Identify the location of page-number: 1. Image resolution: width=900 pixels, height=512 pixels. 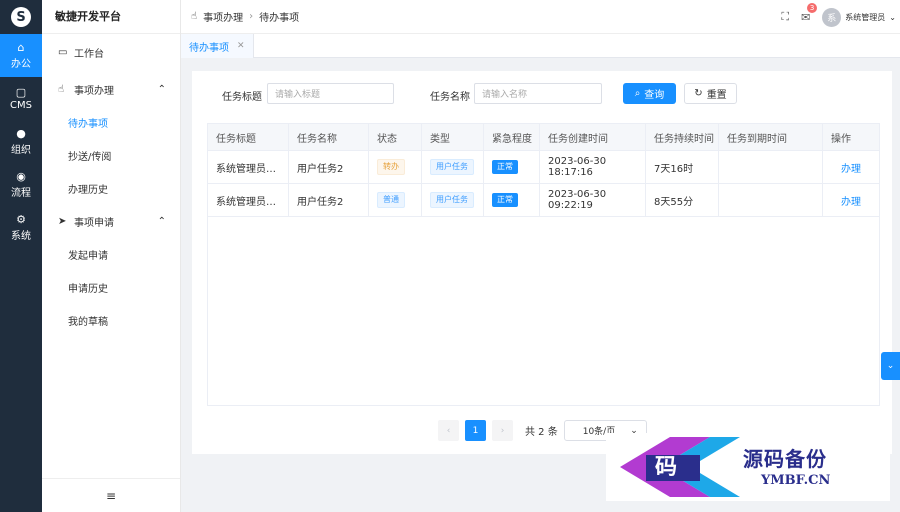
(475, 430).